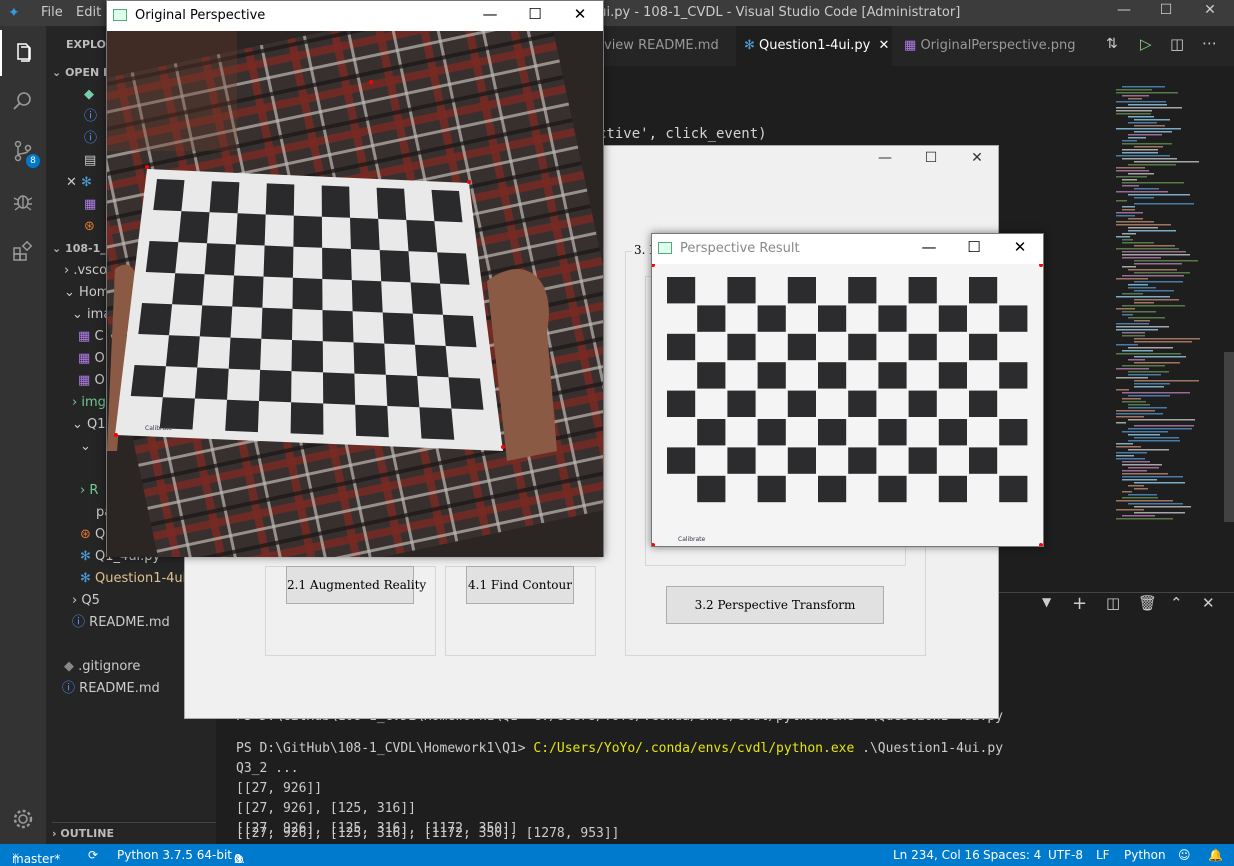 Image resolution: width=1234 pixels, height=866 pixels. Describe the element at coordinates (692, 539) in the screenshot. I see `result-board-brand: Calibrate` at that location.